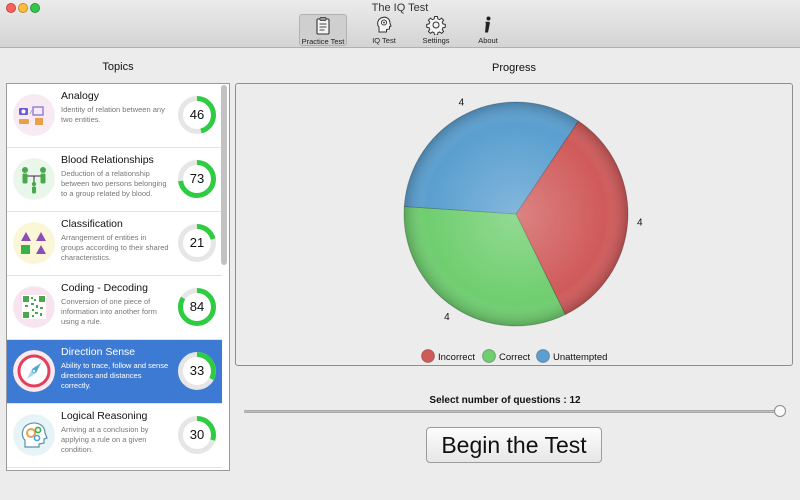 The image size is (800, 500). What do you see at coordinates (512, 411) in the screenshot?
I see `question-count-slider` at bounding box center [512, 411].